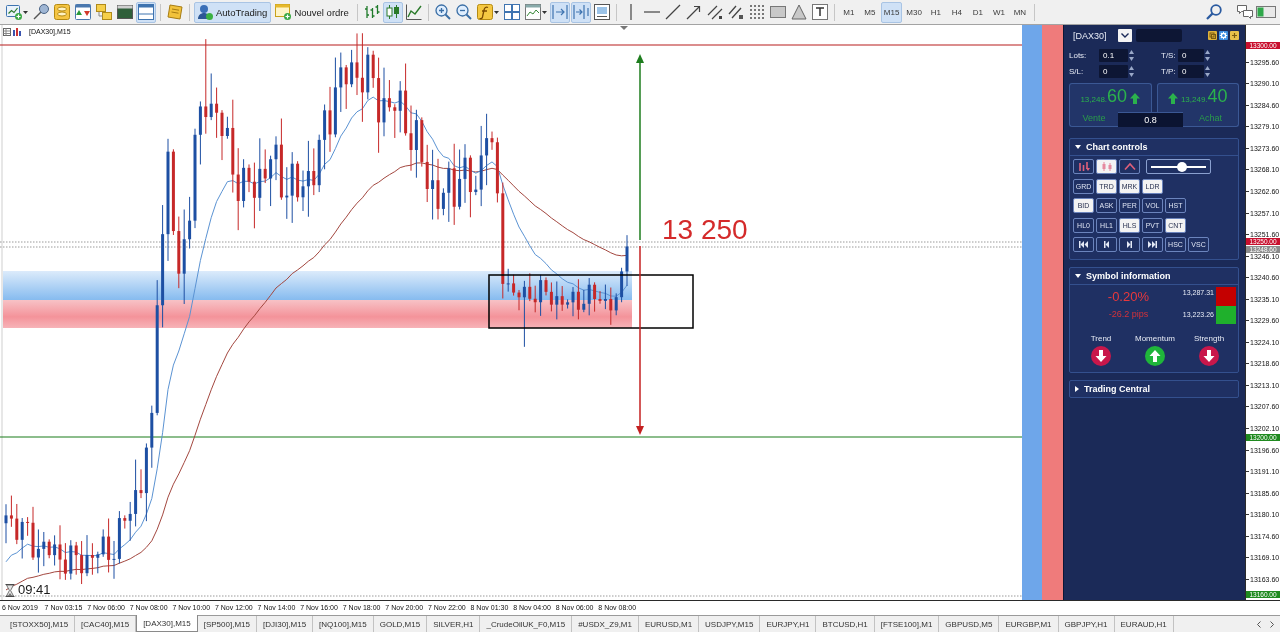  I want to click on chart-tab: [STOXX50],M15, so click(40, 624).